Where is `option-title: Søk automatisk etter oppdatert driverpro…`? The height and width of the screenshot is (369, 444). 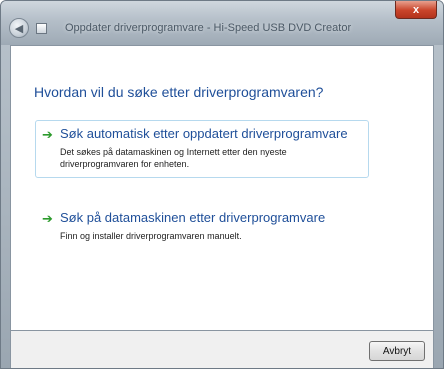
option-title: Søk automatisk etter oppdatert driverpro… is located at coordinates (204, 133).